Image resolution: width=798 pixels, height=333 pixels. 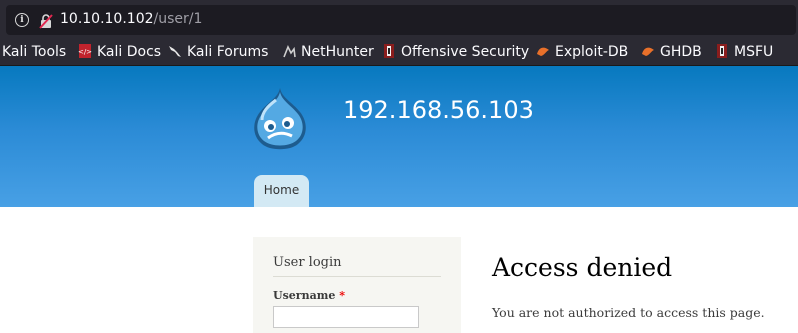 What do you see at coordinates (754, 52) in the screenshot?
I see `bookmark-label: MSFU` at bounding box center [754, 52].